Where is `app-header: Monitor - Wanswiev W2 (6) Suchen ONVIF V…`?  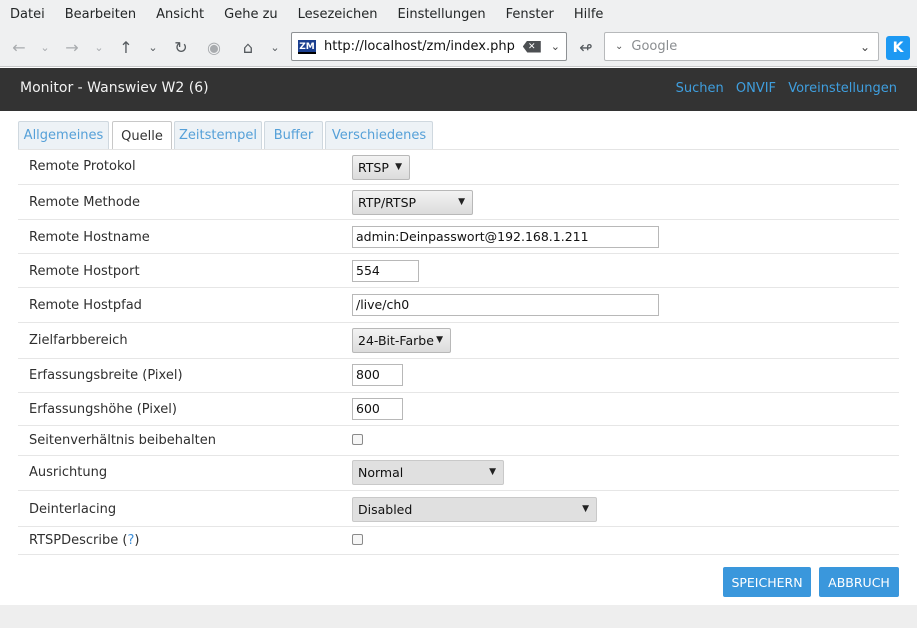
app-header: Monitor - Wanswiev W2 (6) Suchen ONVIF V… is located at coordinates (458, 89).